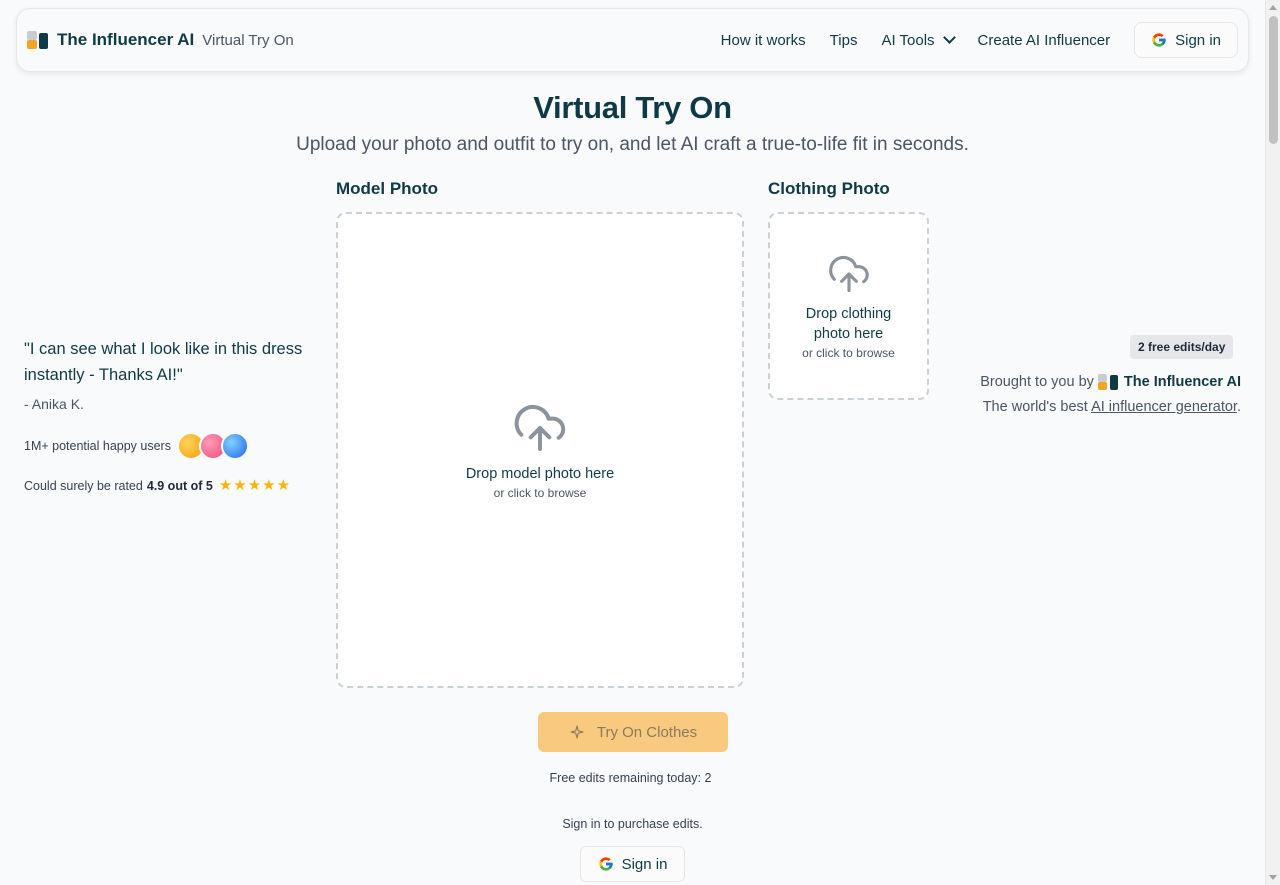 Image resolution: width=1280 pixels, height=885 pixels. What do you see at coordinates (848, 353) in the screenshot?
I see `clothing-drop-hint: or click to browse` at bounding box center [848, 353].